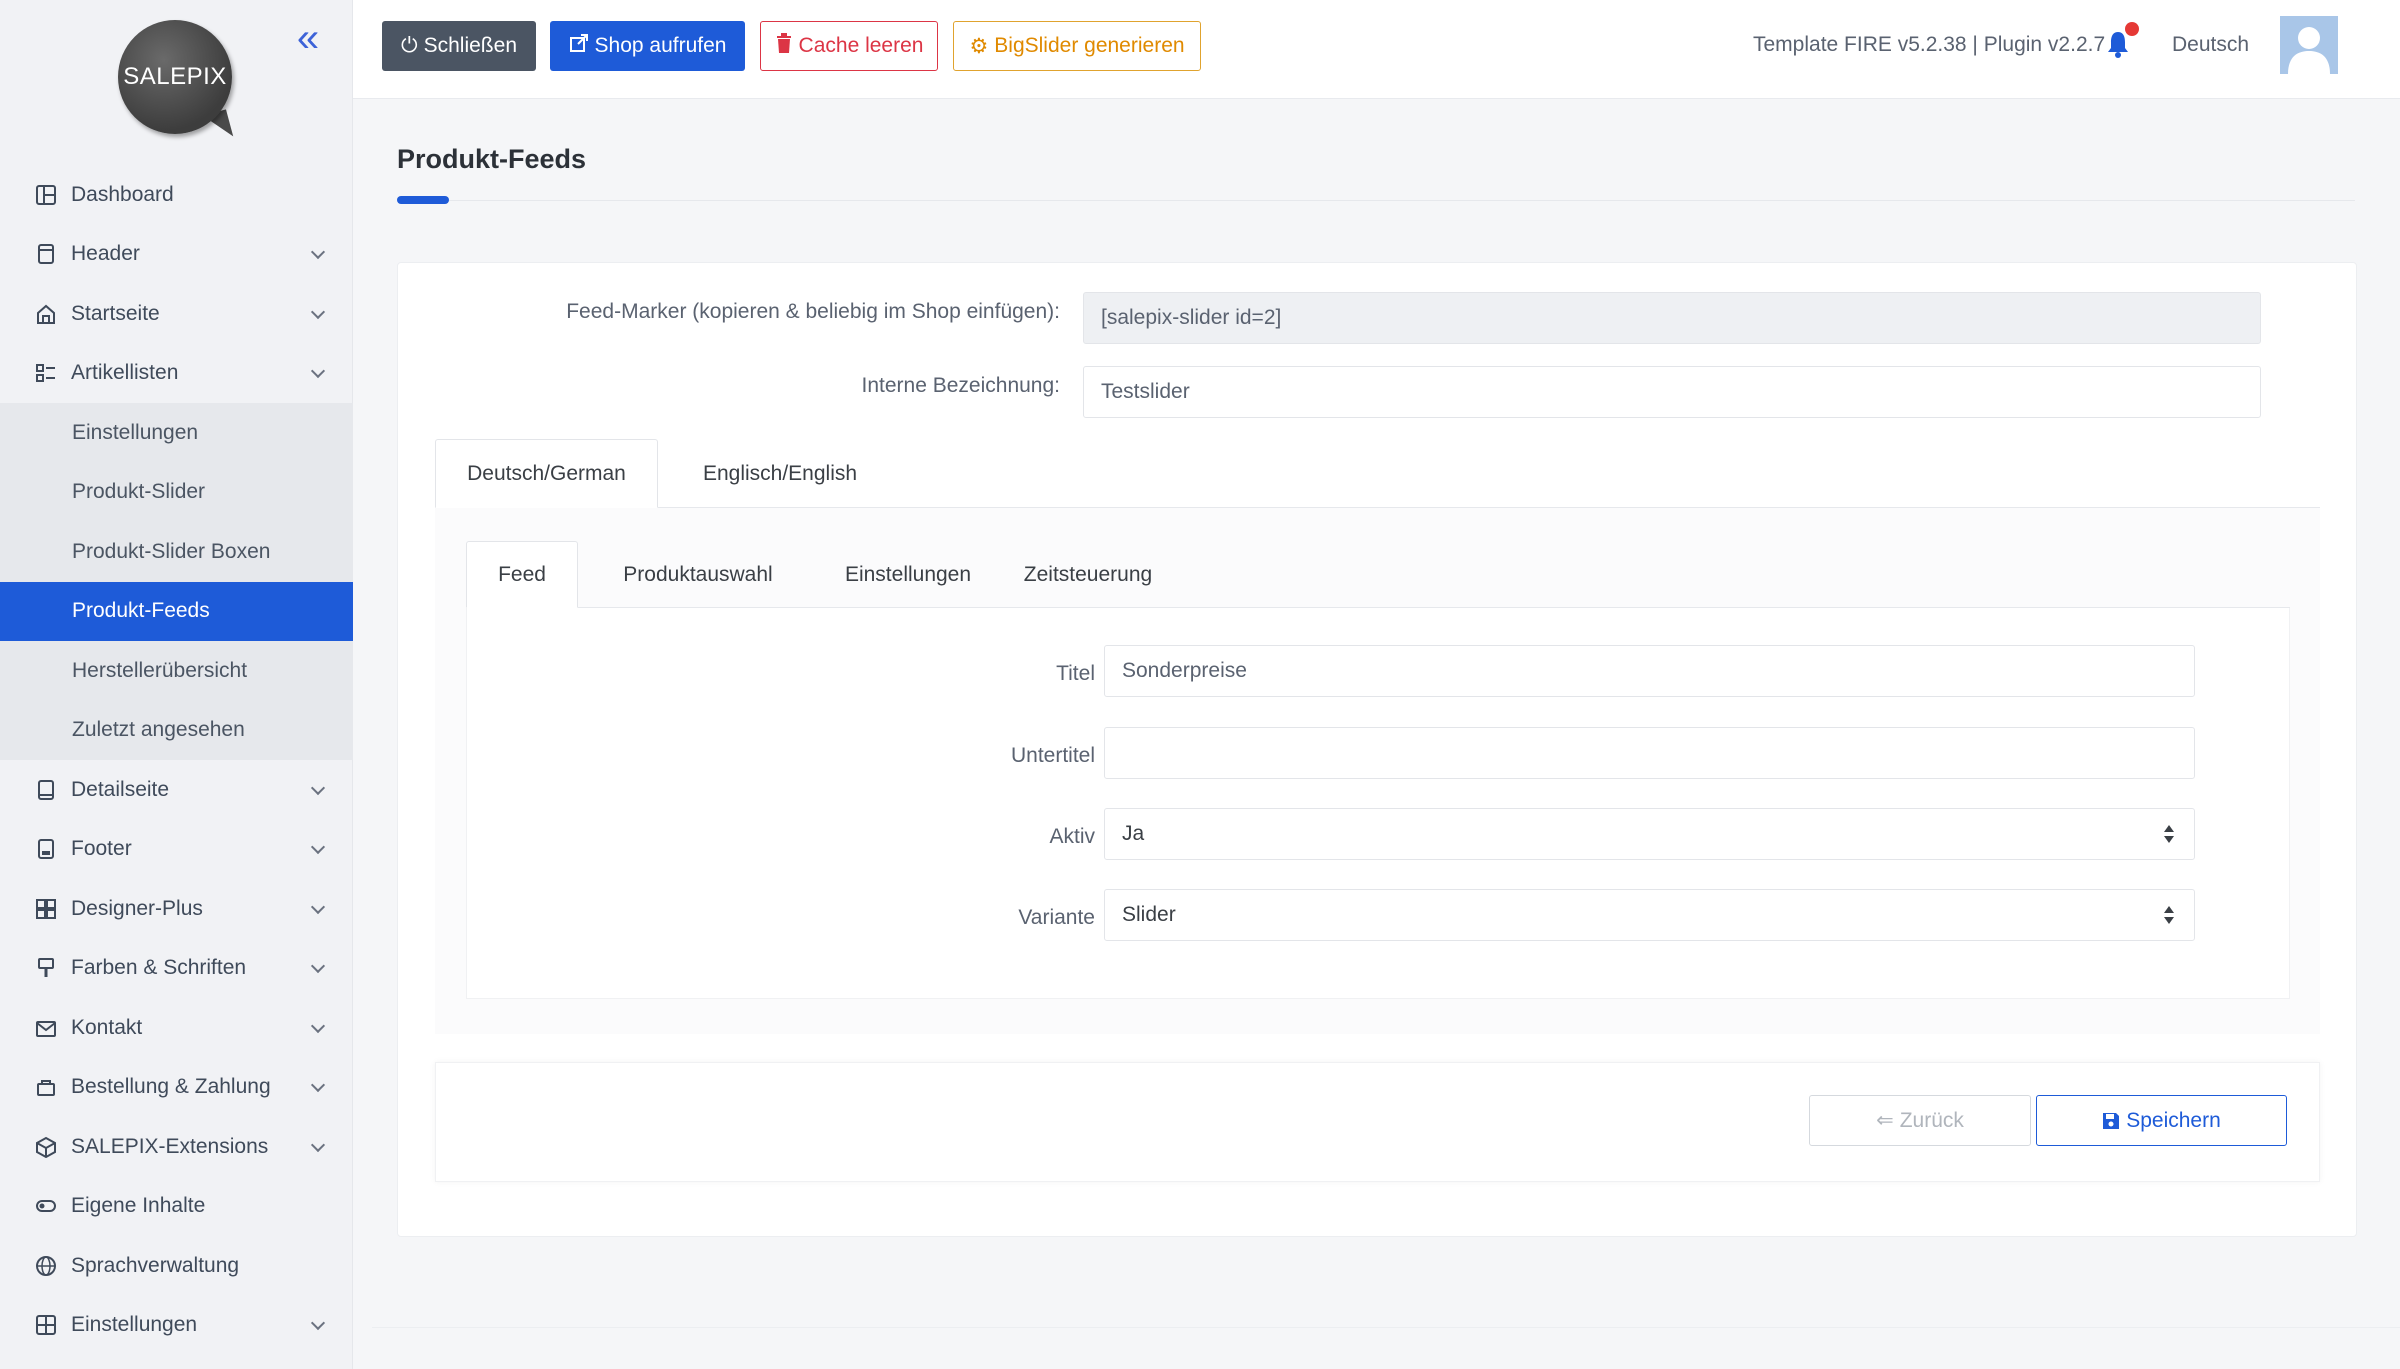 The height and width of the screenshot is (1369, 2400). I want to click on paint-icon, so click(46, 968).